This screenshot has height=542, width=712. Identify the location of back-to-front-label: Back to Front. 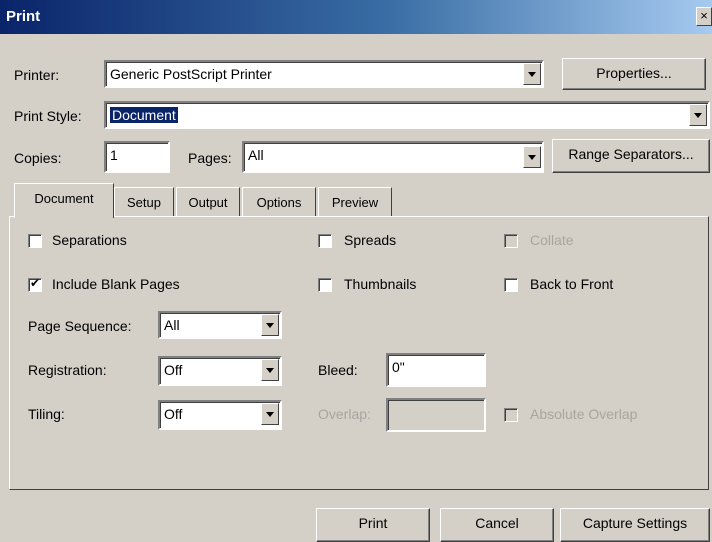
(572, 284).